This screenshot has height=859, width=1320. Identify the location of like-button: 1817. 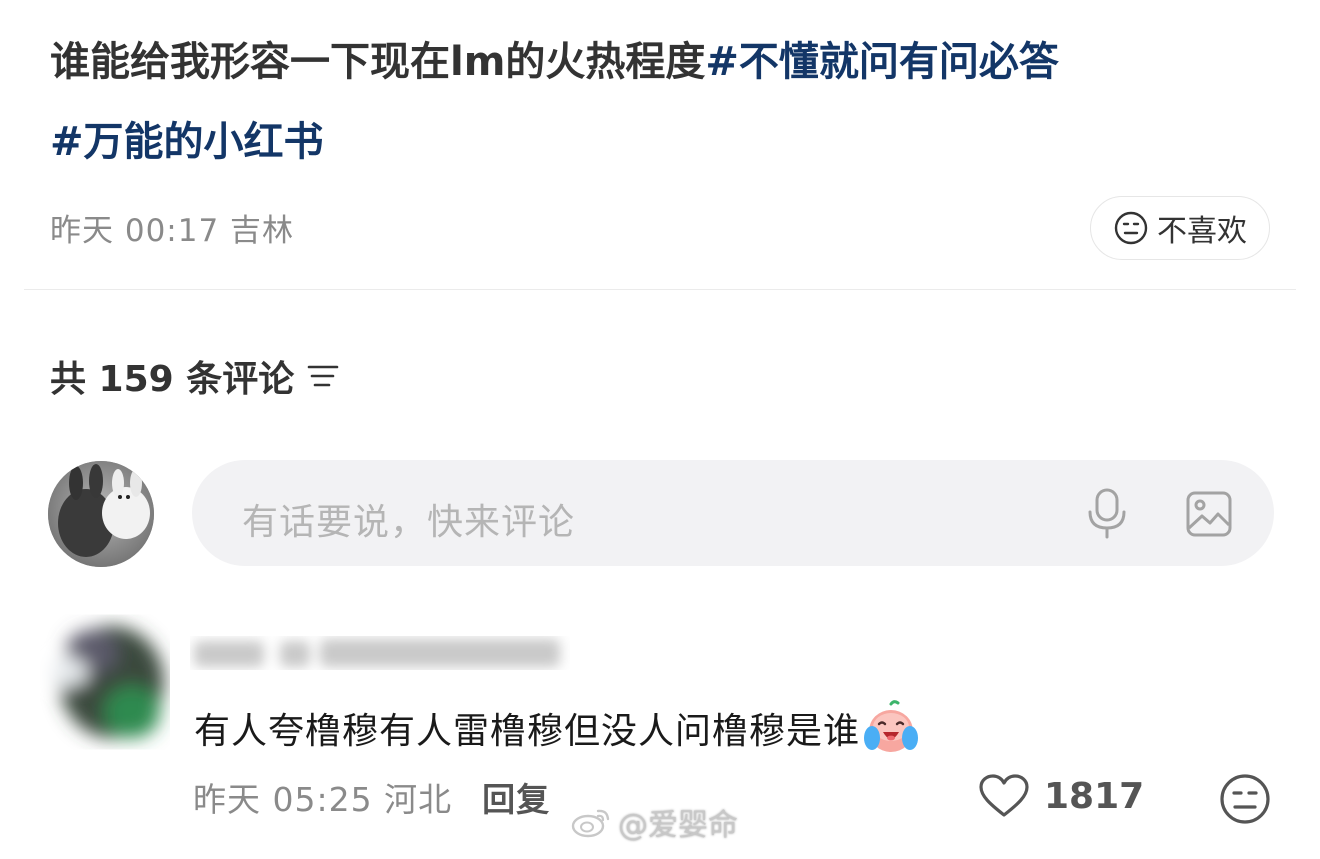
(1061, 796).